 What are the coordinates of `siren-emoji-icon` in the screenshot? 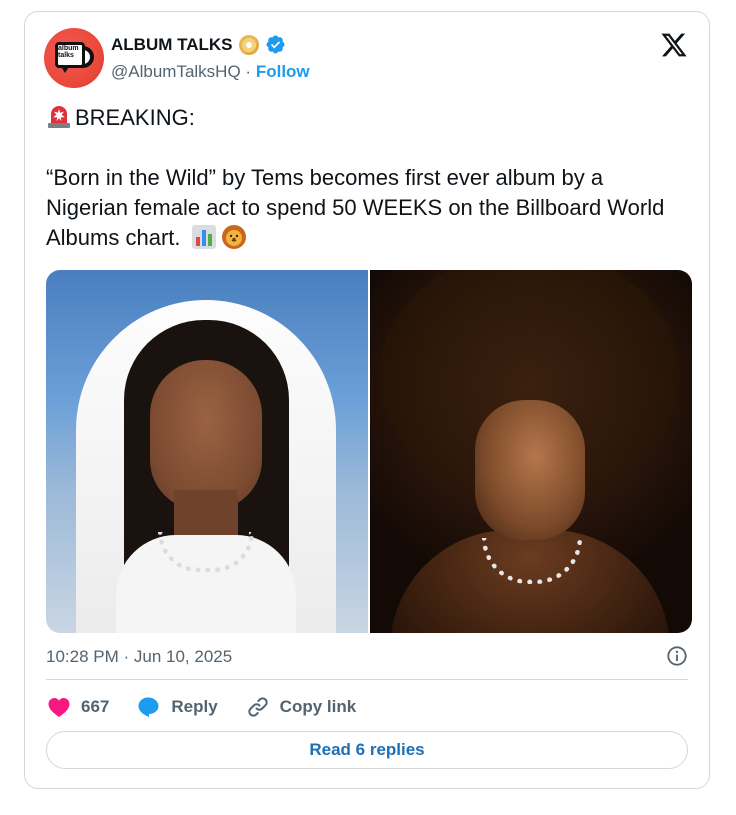 It's located at (59, 117).